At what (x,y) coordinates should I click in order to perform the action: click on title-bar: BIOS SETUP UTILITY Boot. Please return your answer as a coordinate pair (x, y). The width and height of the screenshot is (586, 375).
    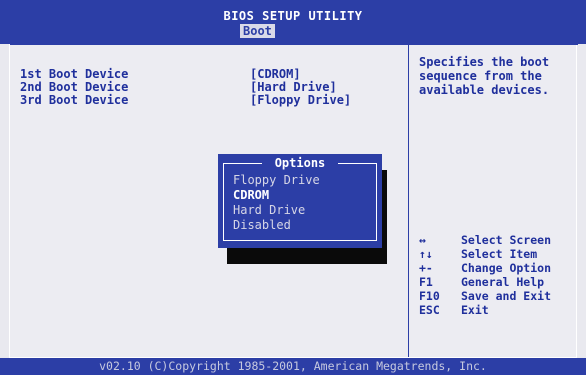
    Looking at the image, I should click on (293, 22).